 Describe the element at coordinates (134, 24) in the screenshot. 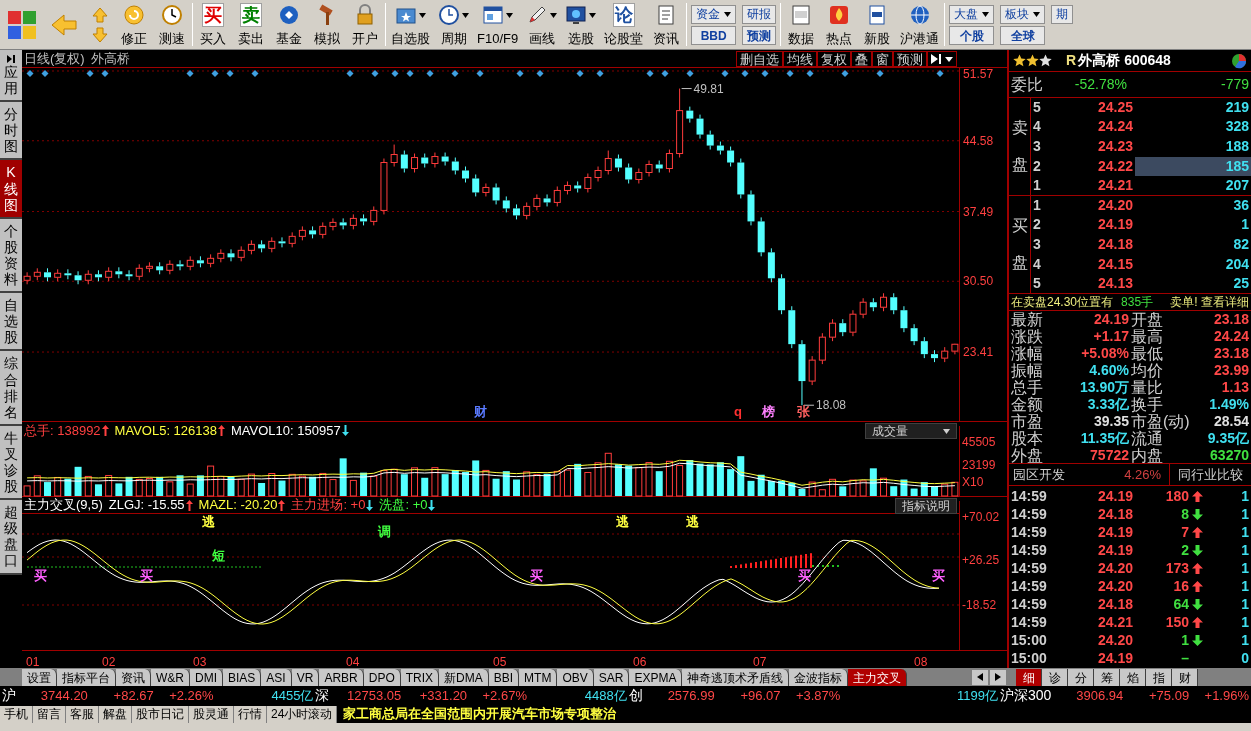

I see `toolbar-button: 修正` at that location.